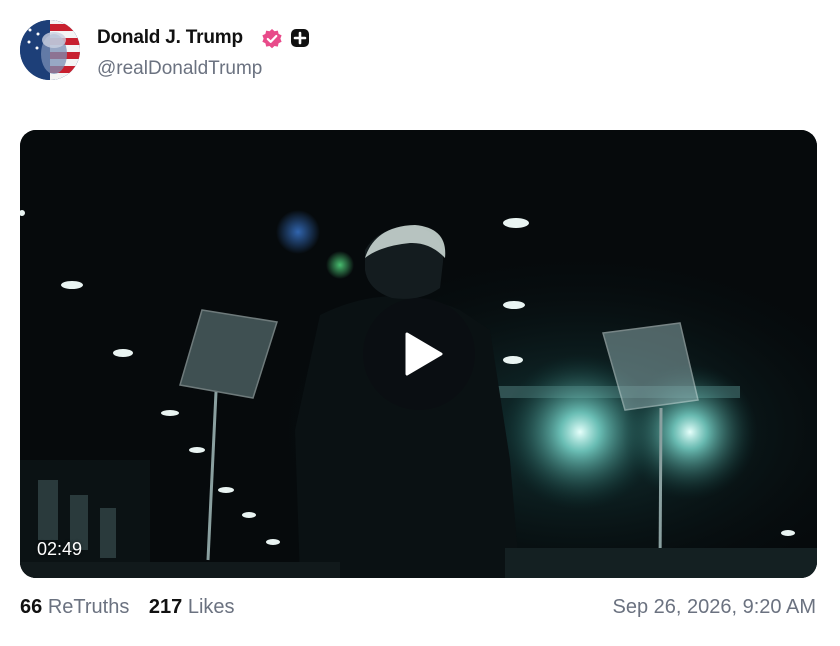 The width and height of the screenshot is (840, 646). What do you see at coordinates (170, 38) in the screenshot?
I see `author-display-name: Donald J. Trump` at bounding box center [170, 38].